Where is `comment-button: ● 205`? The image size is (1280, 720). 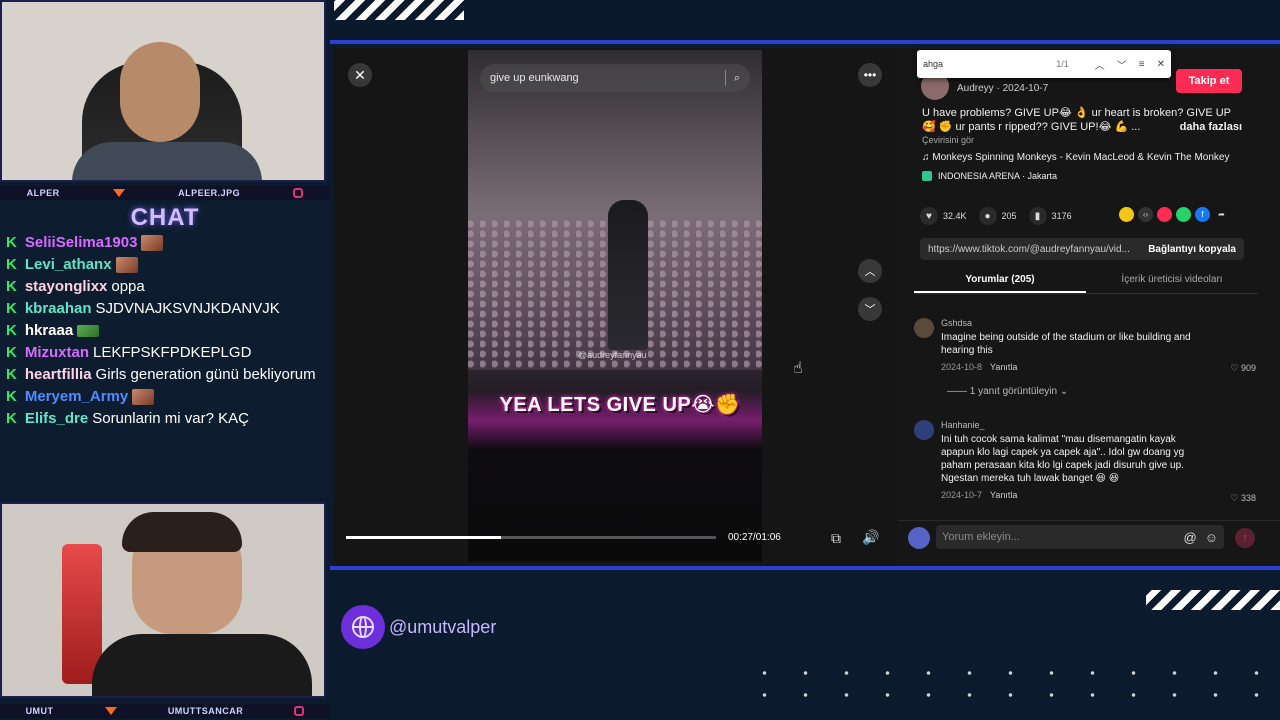
comment-button: ● 205 is located at coordinates (997, 216).